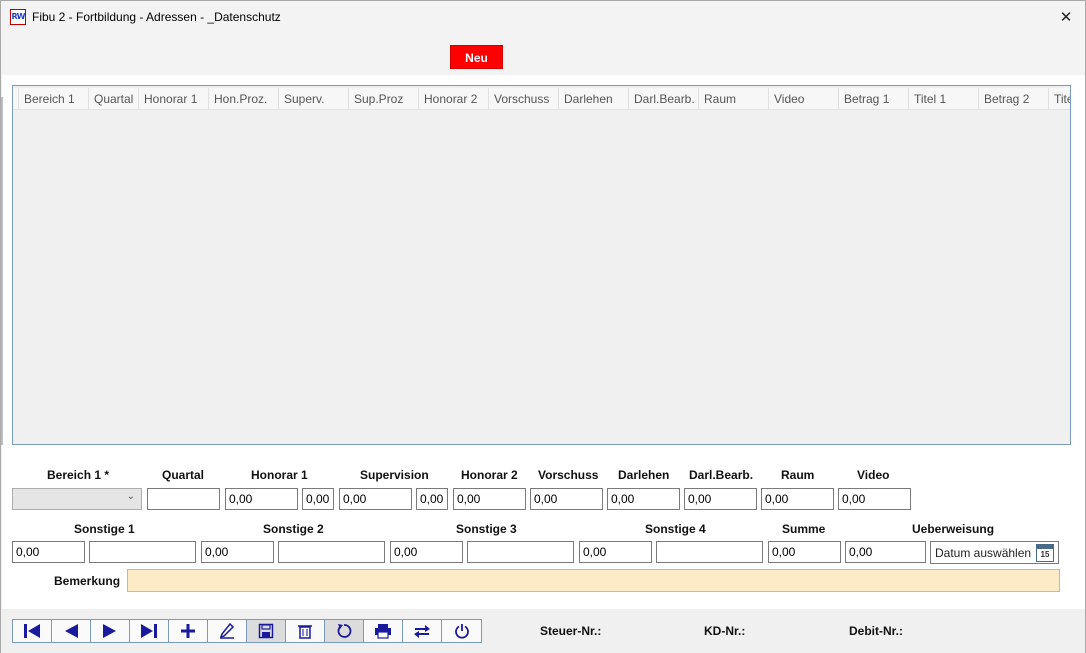  I want to click on raum-input: 0,00, so click(797, 499).